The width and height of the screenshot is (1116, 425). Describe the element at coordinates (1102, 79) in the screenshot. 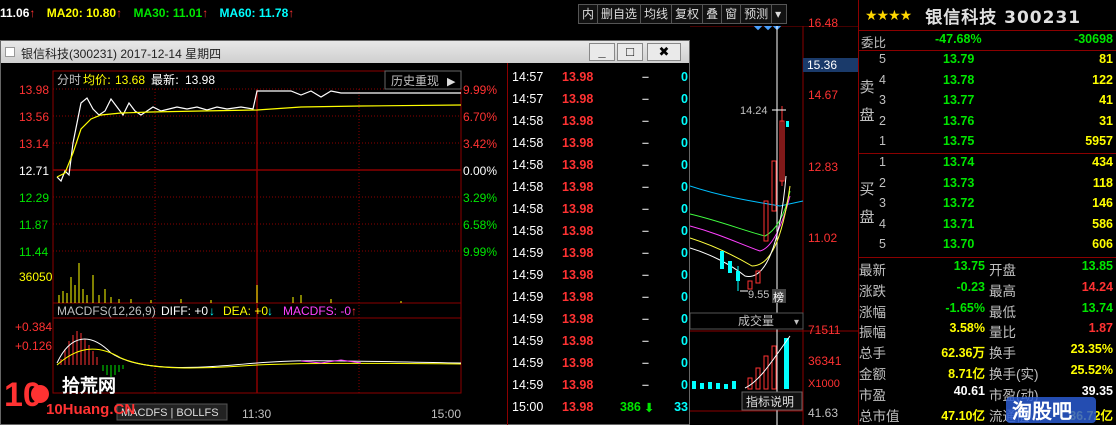

I see `sell-volume: 122` at that location.